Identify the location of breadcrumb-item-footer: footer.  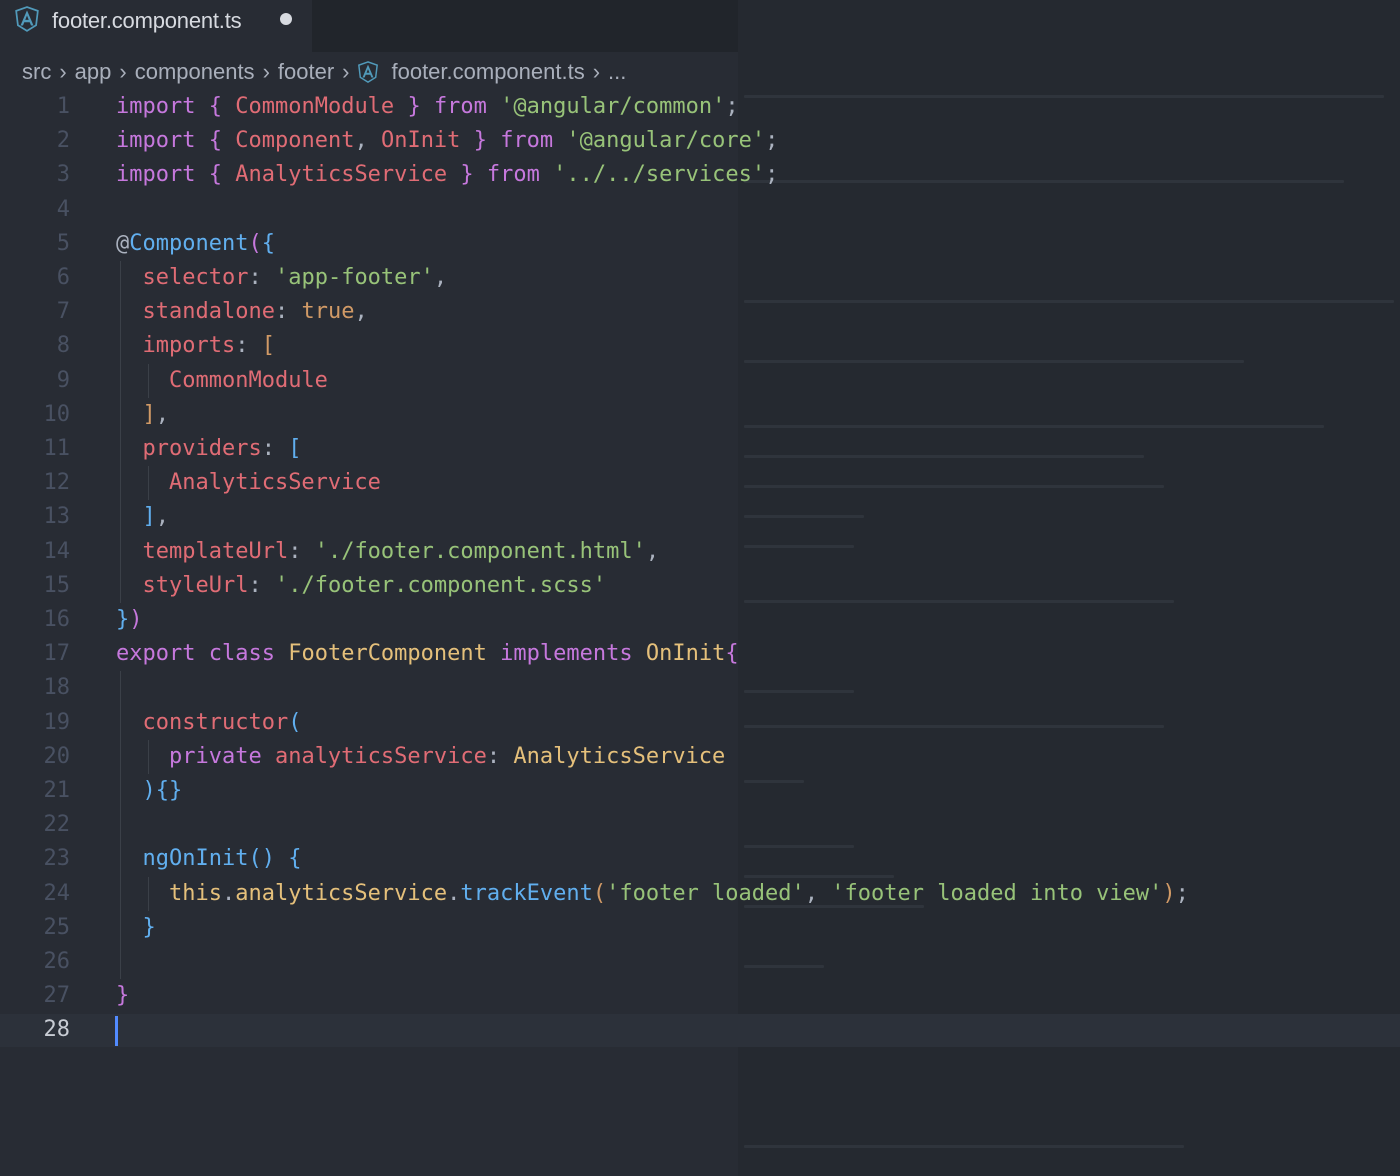
(306, 72).